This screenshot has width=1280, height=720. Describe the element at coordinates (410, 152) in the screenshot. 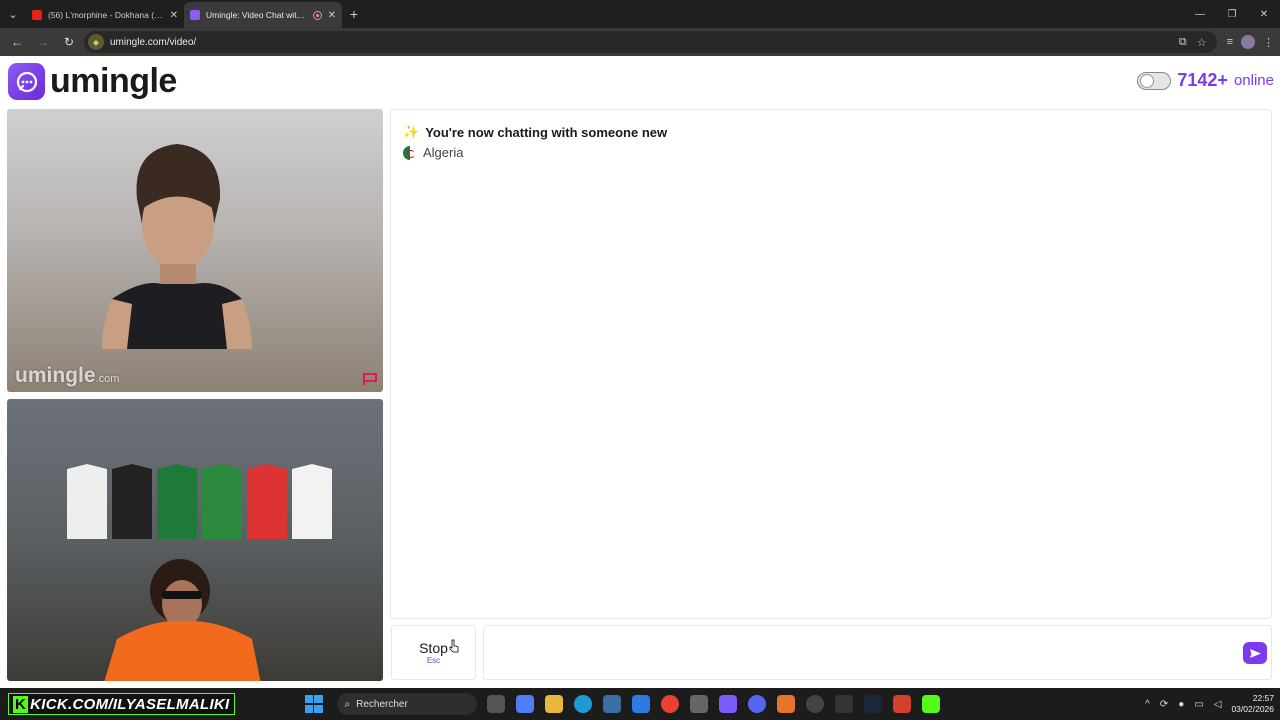

I see `algeria-flag-icon` at that location.